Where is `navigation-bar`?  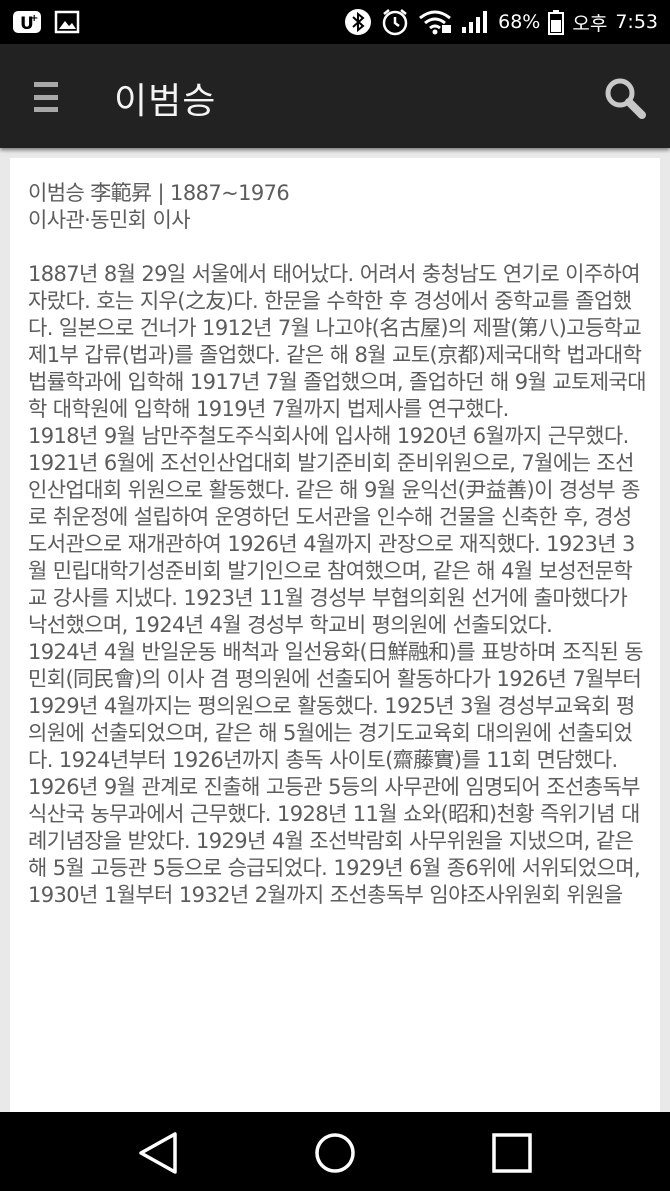 navigation-bar is located at coordinates (335, 1151).